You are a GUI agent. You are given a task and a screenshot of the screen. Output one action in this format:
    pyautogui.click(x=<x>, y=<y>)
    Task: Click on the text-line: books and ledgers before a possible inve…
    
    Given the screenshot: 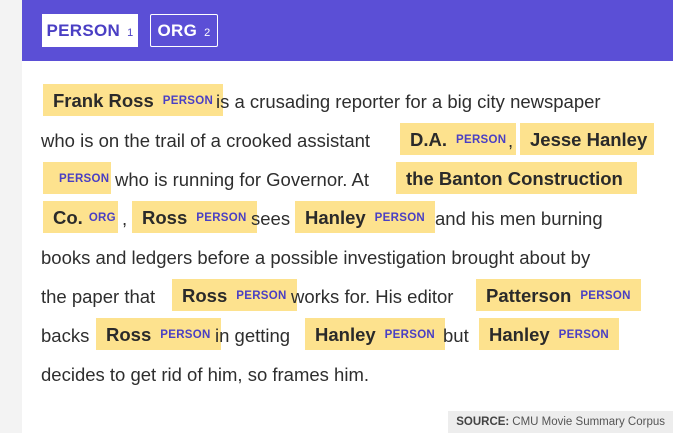 What is the action you would take?
    pyautogui.click(x=353, y=257)
    